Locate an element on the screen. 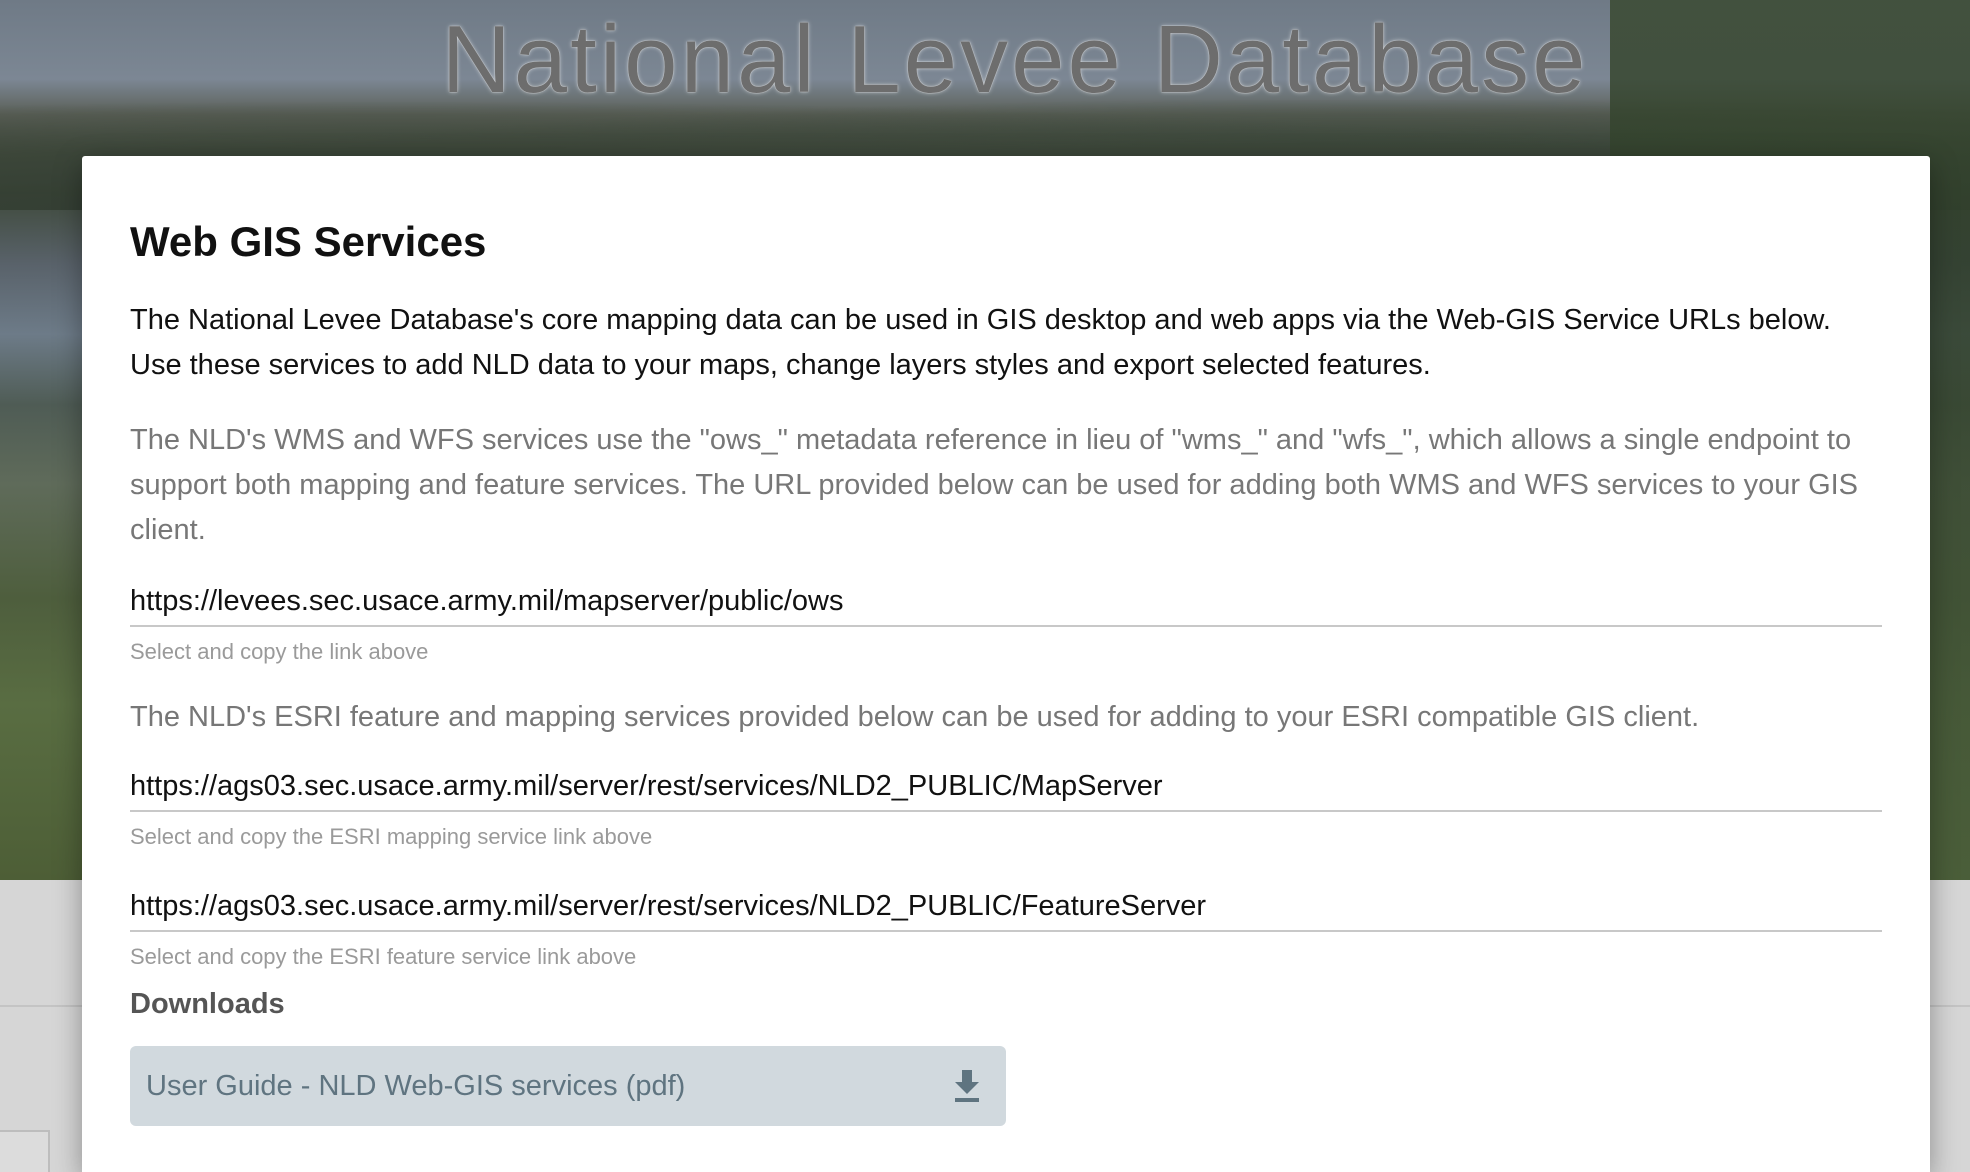 This screenshot has height=1172, width=1970. esri-feature-url-input is located at coordinates (1006, 906).